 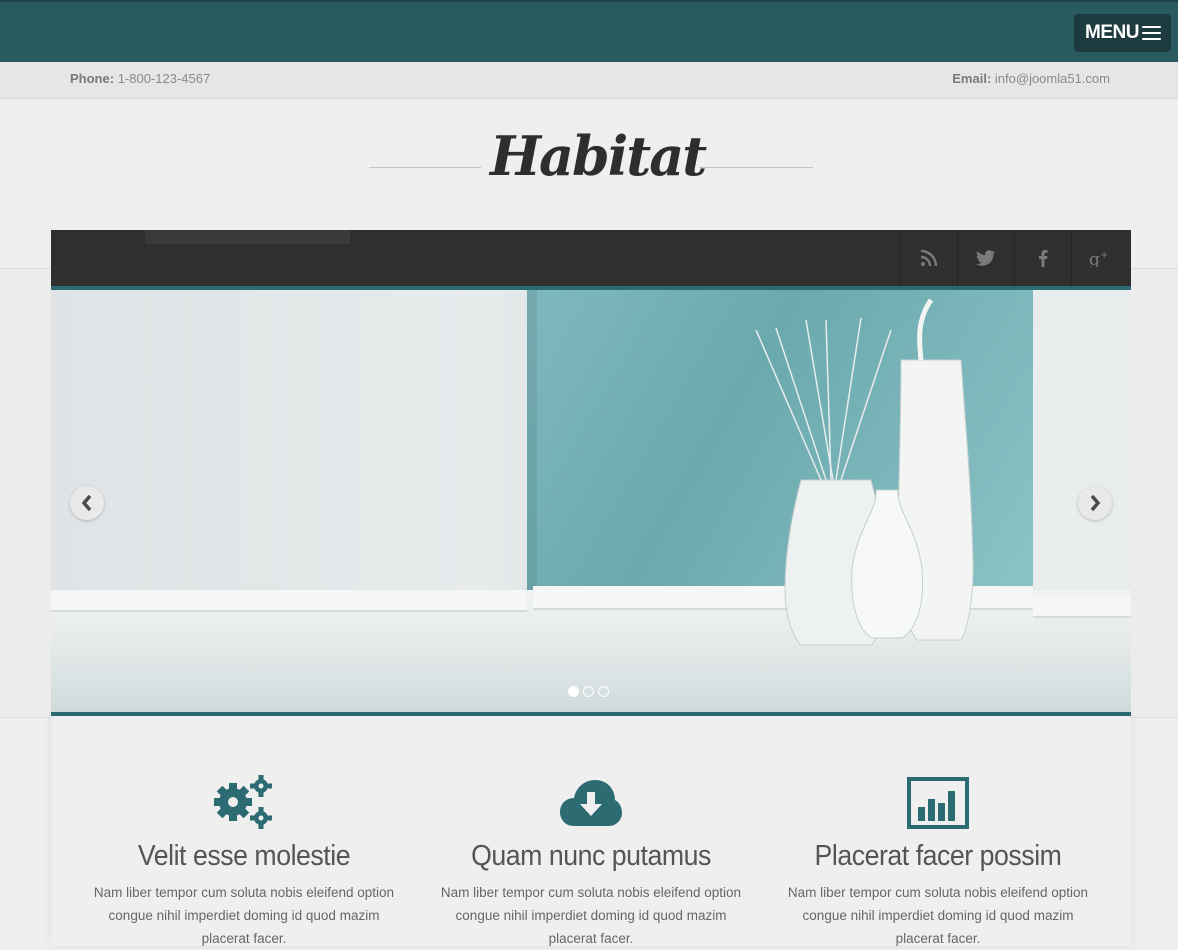 I want to click on phone-value: 1-800-123-4567, so click(x=164, y=78).